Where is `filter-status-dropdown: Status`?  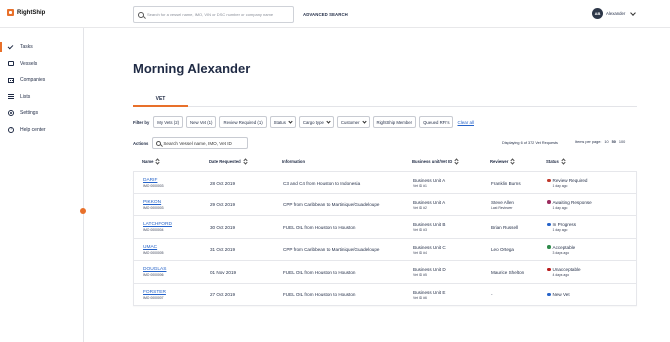
filter-status-dropdown: Status is located at coordinates (282, 122).